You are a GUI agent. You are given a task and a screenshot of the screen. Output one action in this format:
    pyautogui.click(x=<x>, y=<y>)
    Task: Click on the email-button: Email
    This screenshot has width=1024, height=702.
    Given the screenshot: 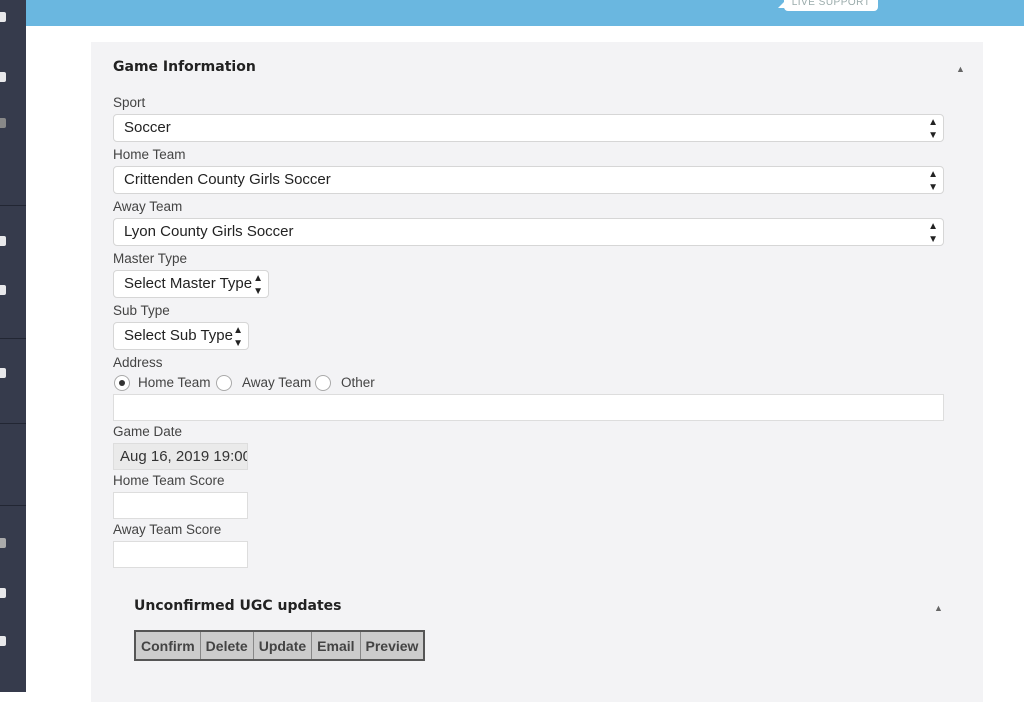 What is the action you would take?
    pyautogui.click(x=336, y=645)
    